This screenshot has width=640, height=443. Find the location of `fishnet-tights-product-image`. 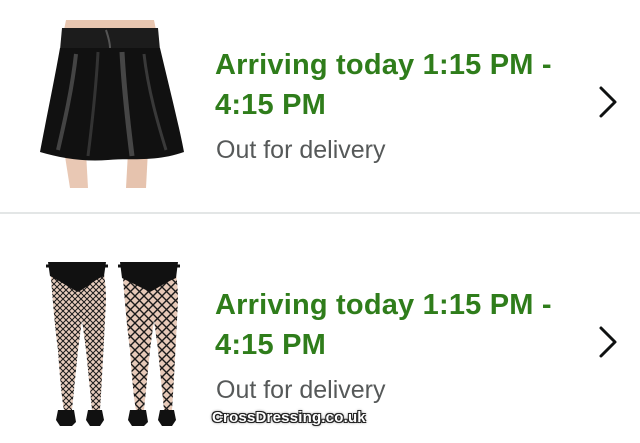

fishnet-tights-product-image is located at coordinates (113, 344).